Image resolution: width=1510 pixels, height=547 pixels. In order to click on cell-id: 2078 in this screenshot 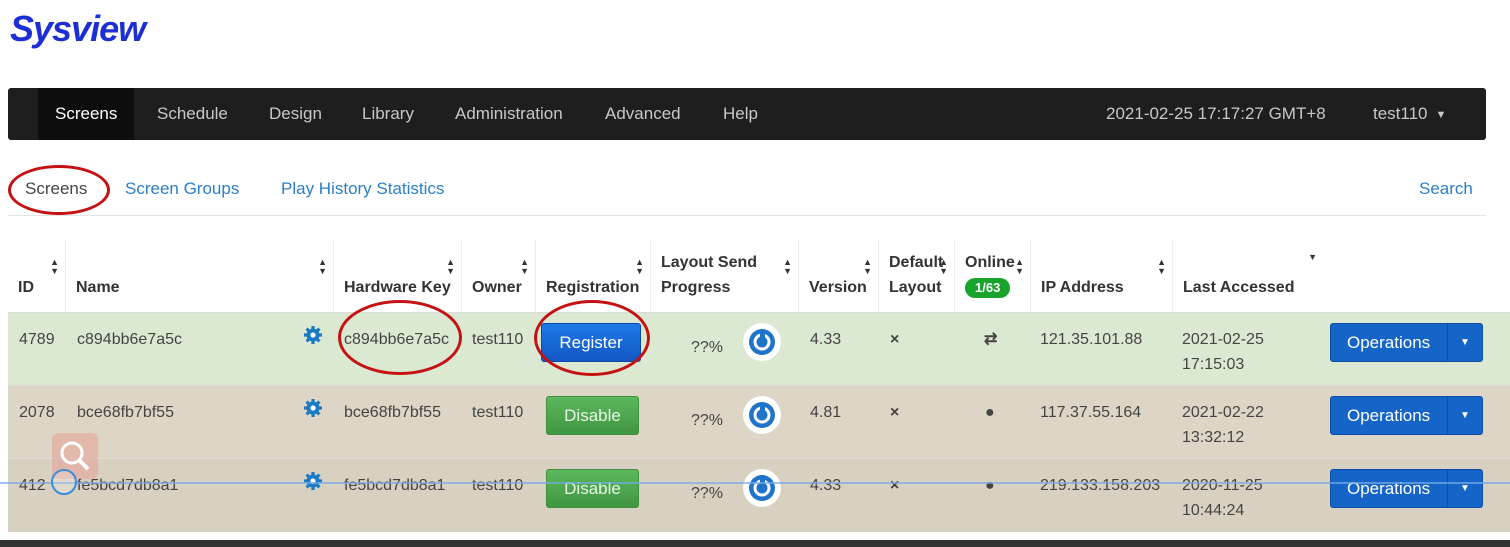, I will do `click(37, 412)`.